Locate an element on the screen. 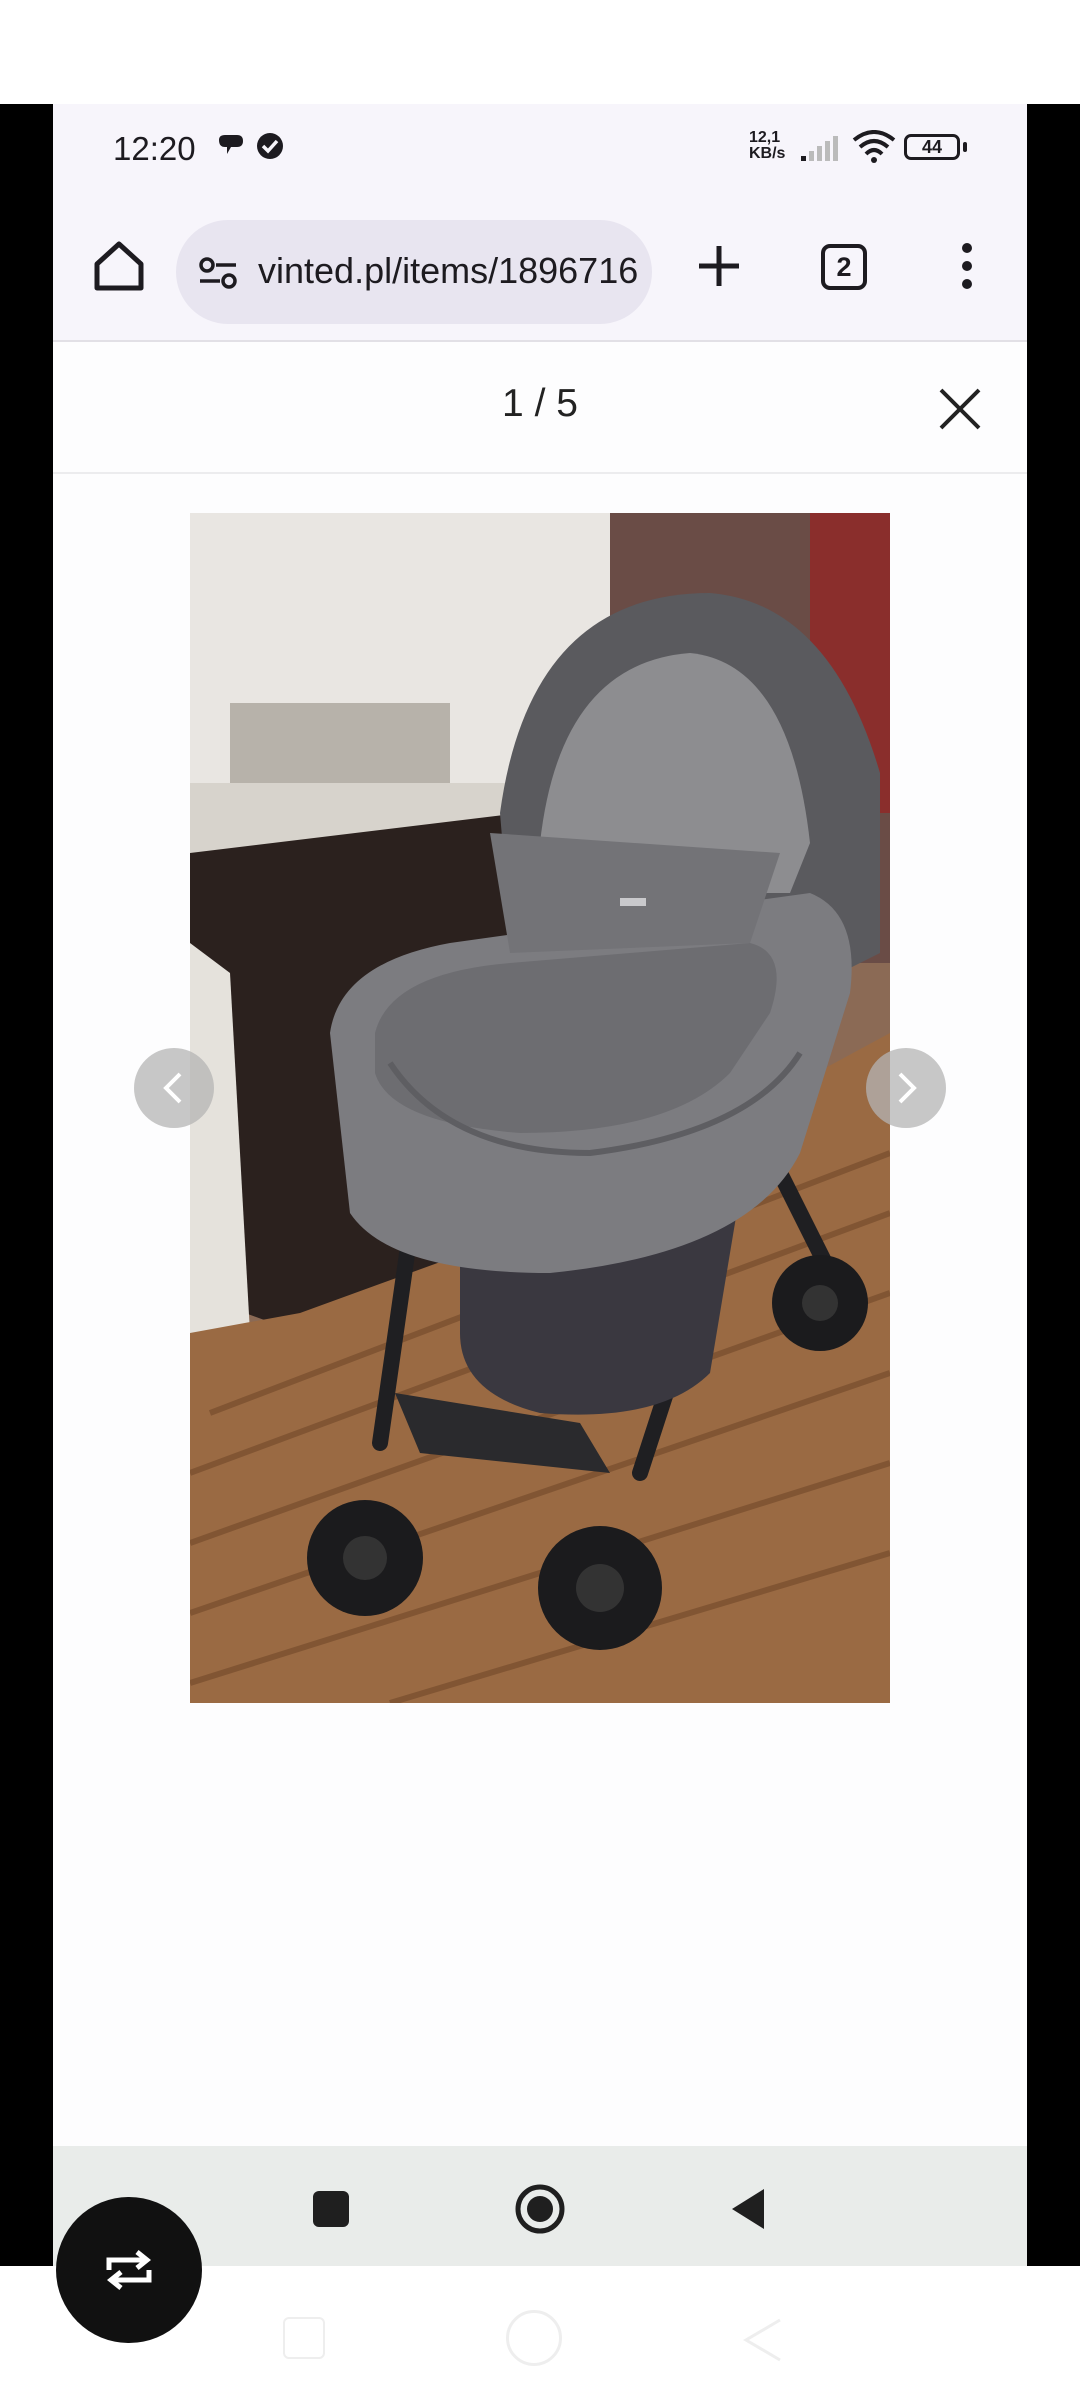 Image resolution: width=1080 pixels, height=2400 pixels. back-button is located at coordinates (748, 2209).